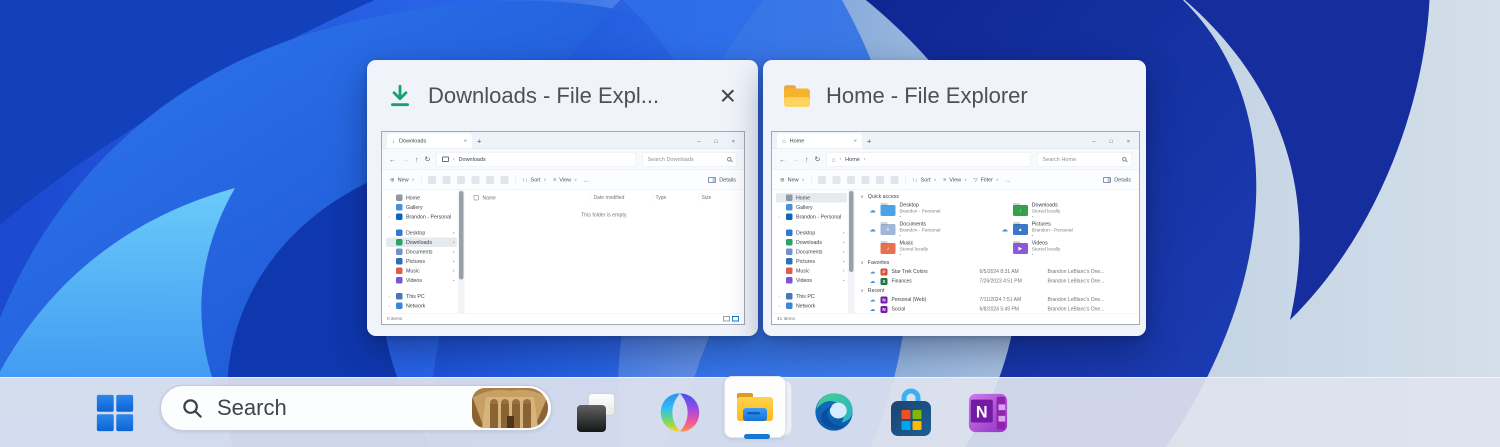 This screenshot has width=1500, height=447. What do you see at coordinates (997, 196) in the screenshot?
I see `section-quick-access: ∨ Quick access` at bounding box center [997, 196].